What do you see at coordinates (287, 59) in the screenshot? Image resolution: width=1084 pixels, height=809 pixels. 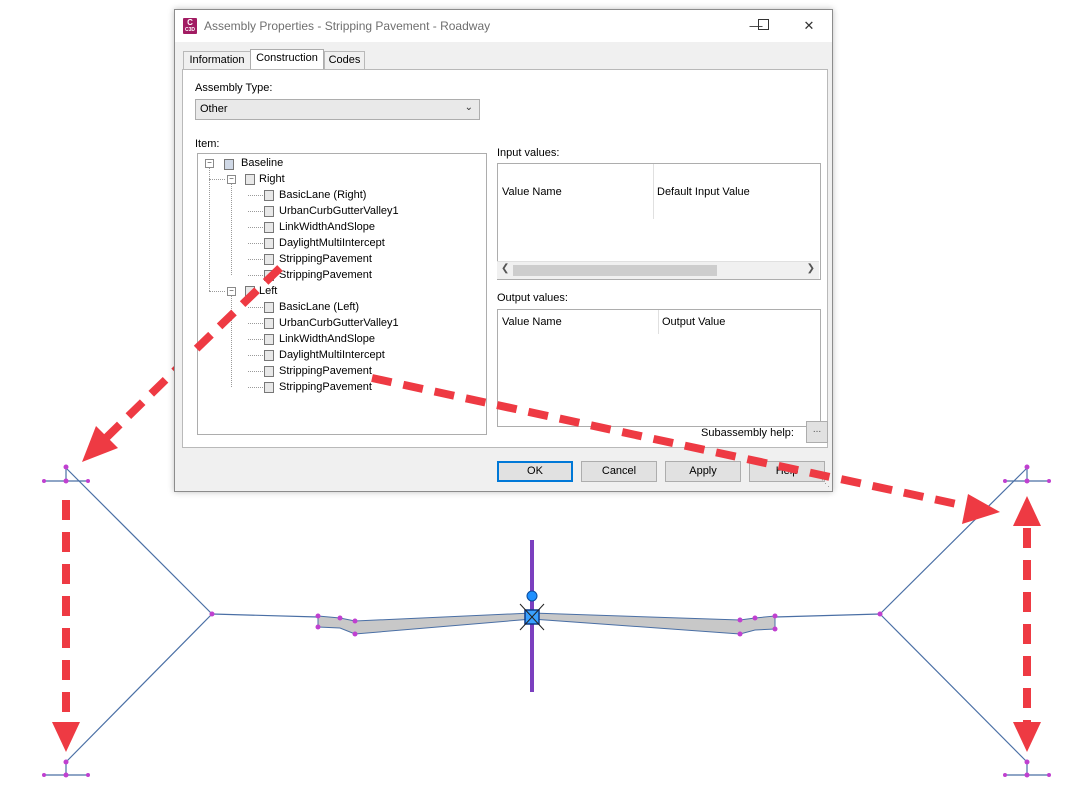 I see `tab-construction: Construction` at bounding box center [287, 59].